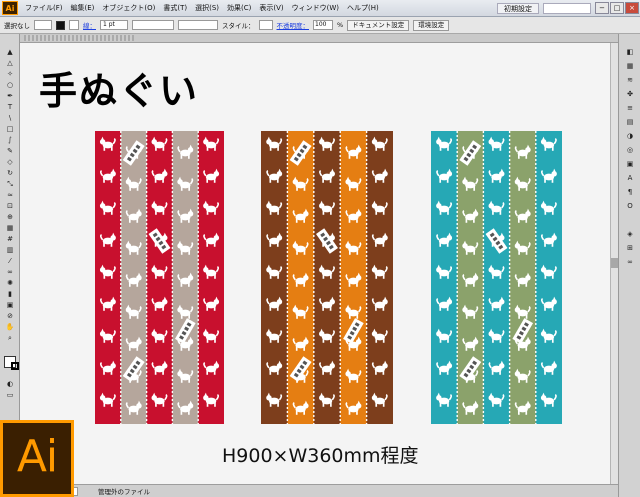 The image size is (640, 497). I want to click on menu-edit: 編集(E), so click(83, 8).